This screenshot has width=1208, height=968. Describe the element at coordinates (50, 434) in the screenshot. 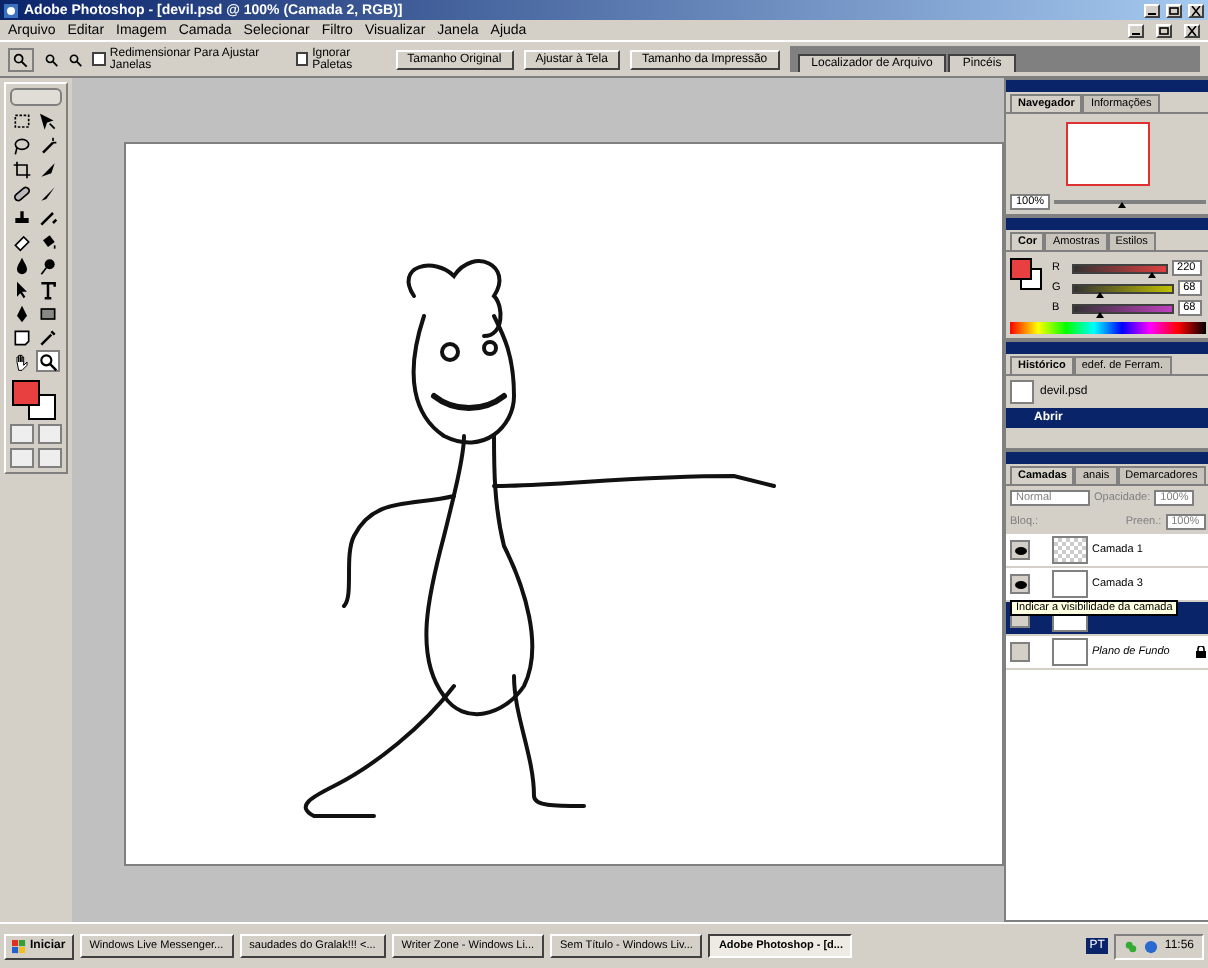

I see `quick-mask-button` at that location.